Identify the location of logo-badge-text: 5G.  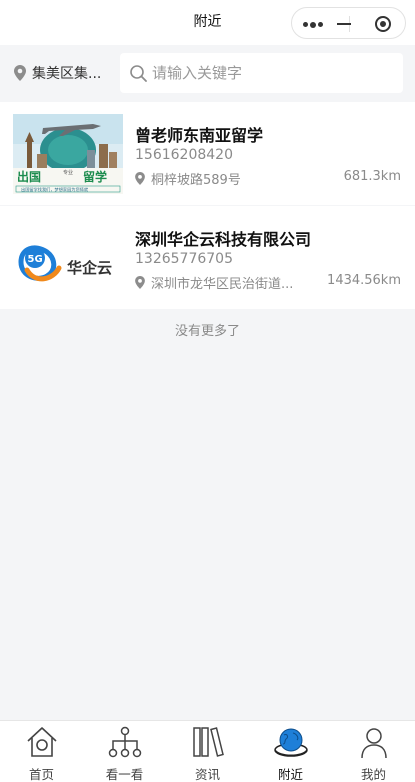
(35, 259).